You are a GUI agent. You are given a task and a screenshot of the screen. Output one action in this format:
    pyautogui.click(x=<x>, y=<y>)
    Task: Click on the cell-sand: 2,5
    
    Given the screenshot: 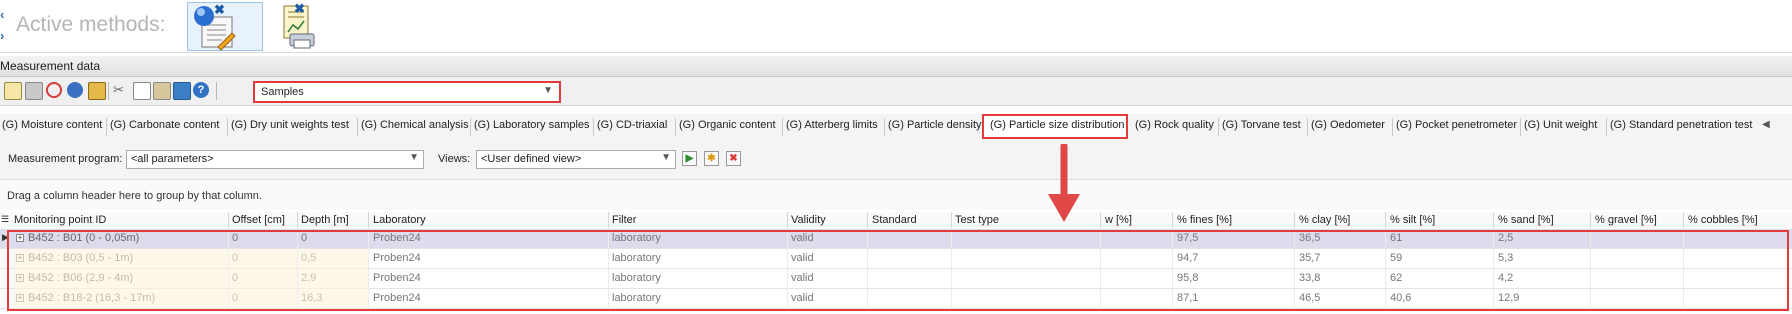 What is the action you would take?
    pyautogui.click(x=1506, y=238)
    